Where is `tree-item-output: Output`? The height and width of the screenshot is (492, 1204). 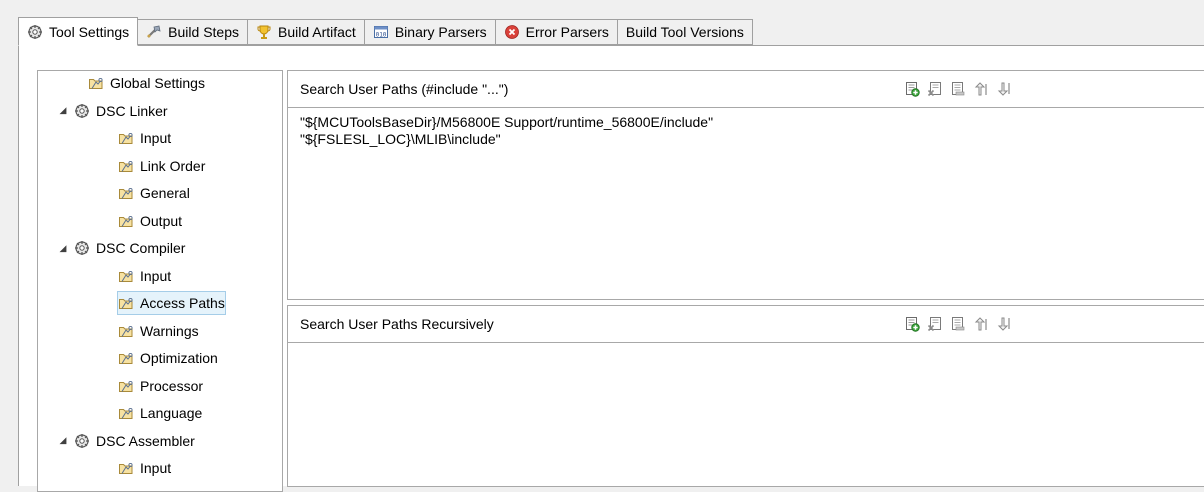
tree-item-output: Output is located at coordinates (150, 221).